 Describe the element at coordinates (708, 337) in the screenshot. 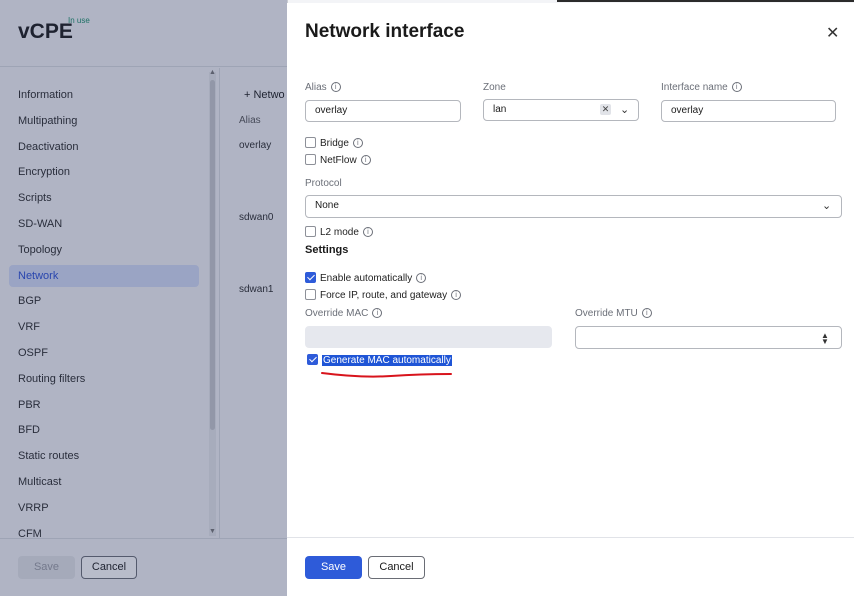

I see `override-mtu-input` at that location.